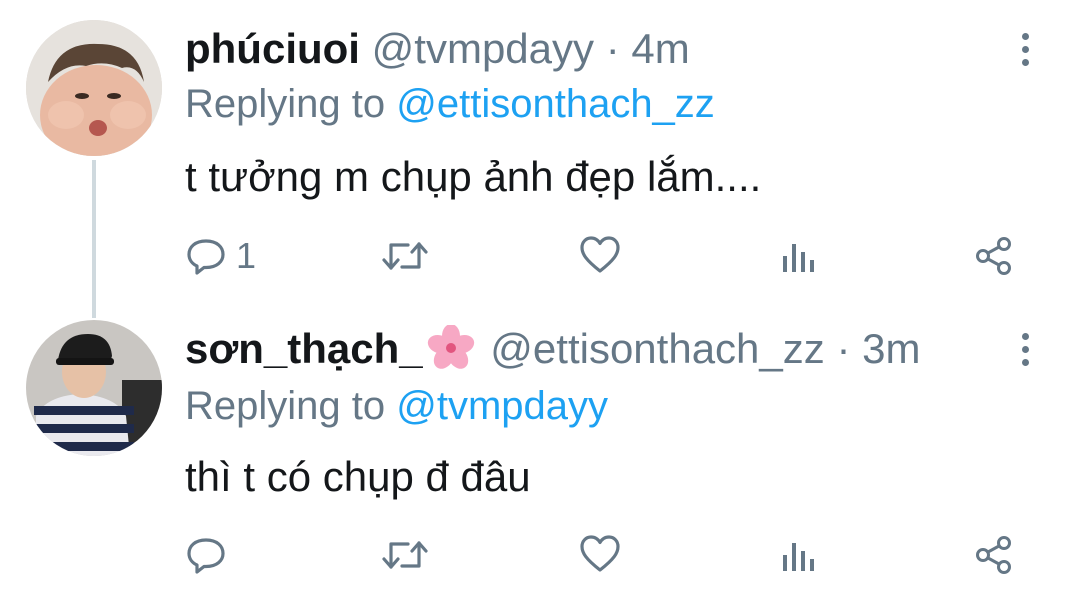 The width and height of the screenshot is (1080, 597). I want to click on reply-button: 1, so click(221, 256).